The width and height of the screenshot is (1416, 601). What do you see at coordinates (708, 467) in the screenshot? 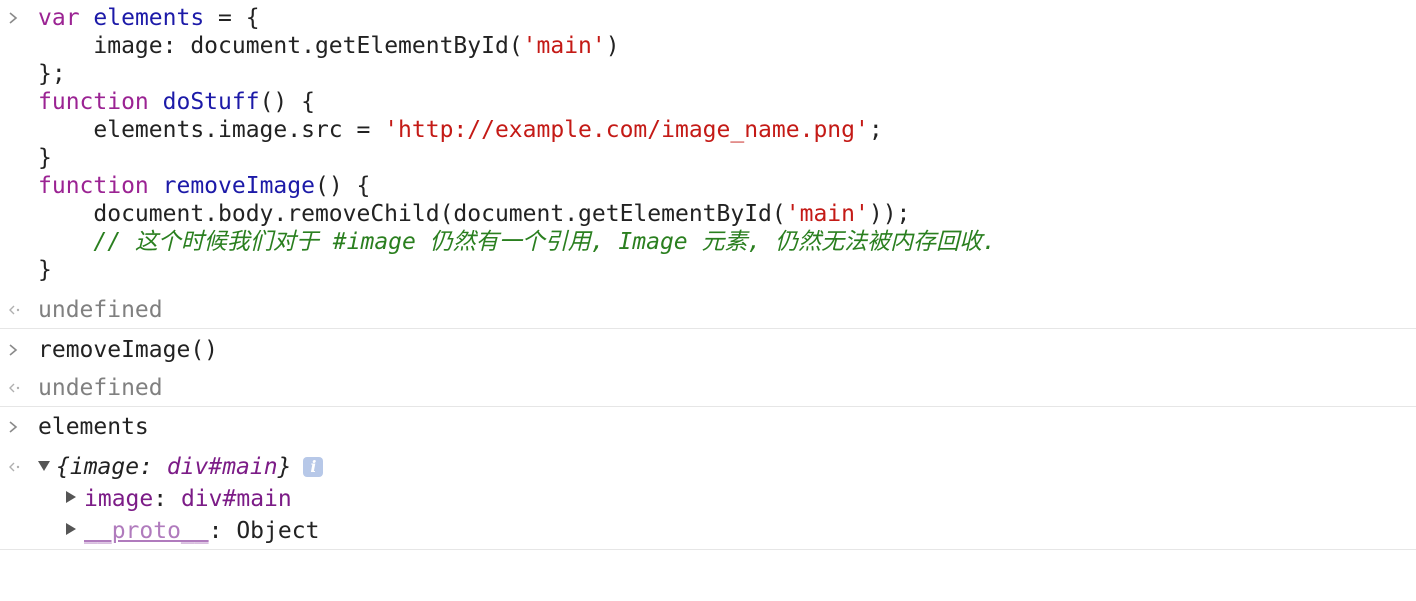
I see `object-summary-line: {image: div#main} i` at bounding box center [708, 467].